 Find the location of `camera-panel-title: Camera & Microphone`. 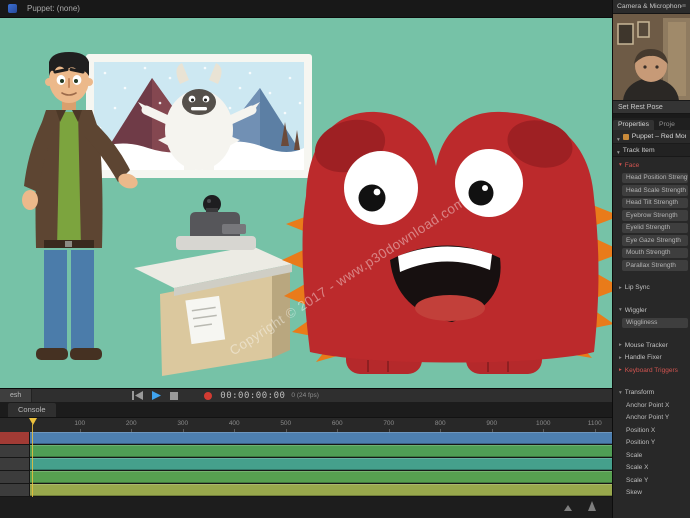

camera-panel-title: Camera & Microphone is located at coordinates (649, 6).